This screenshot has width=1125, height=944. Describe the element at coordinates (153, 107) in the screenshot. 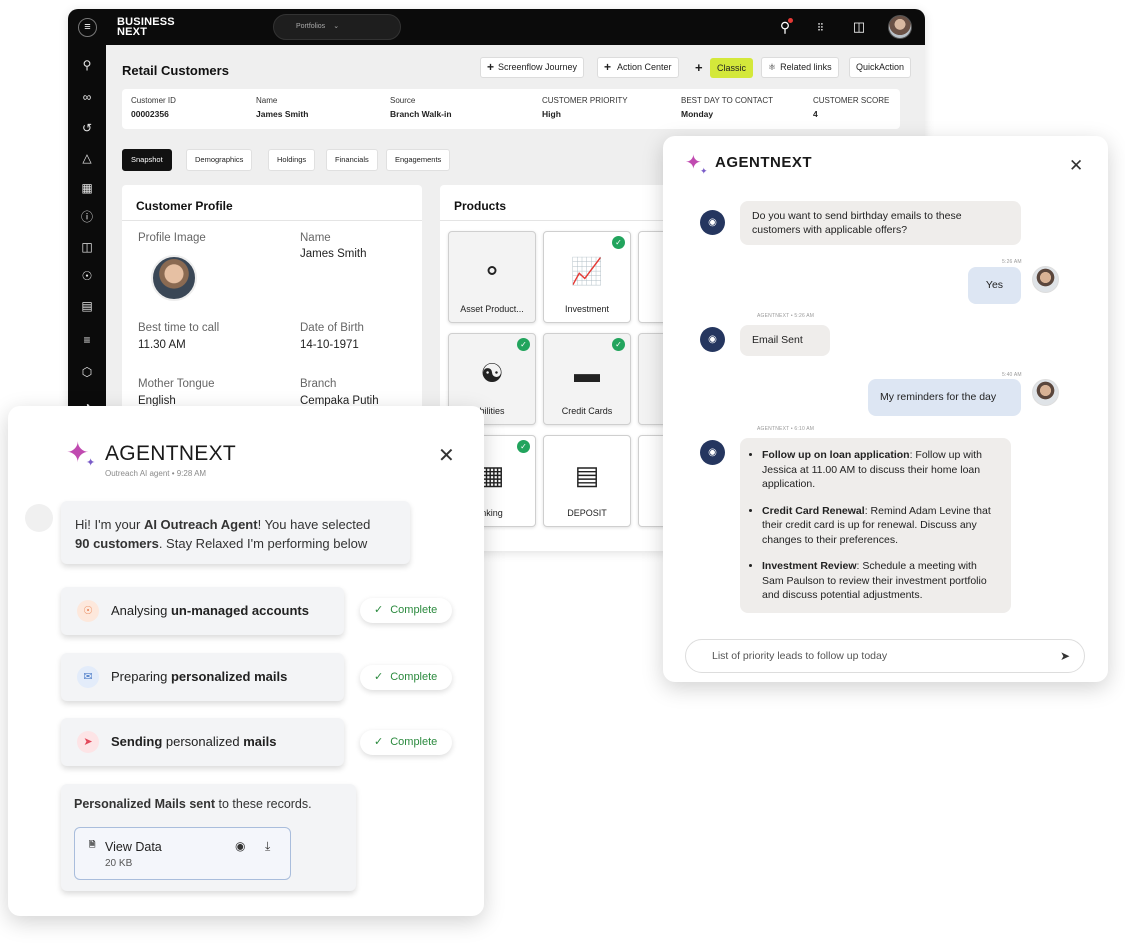

I see `customer-id-field: Customer ID 00002356` at that location.